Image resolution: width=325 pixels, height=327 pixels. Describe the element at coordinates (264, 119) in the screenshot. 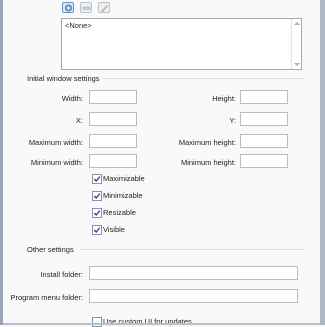

I see `y-input` at that location.